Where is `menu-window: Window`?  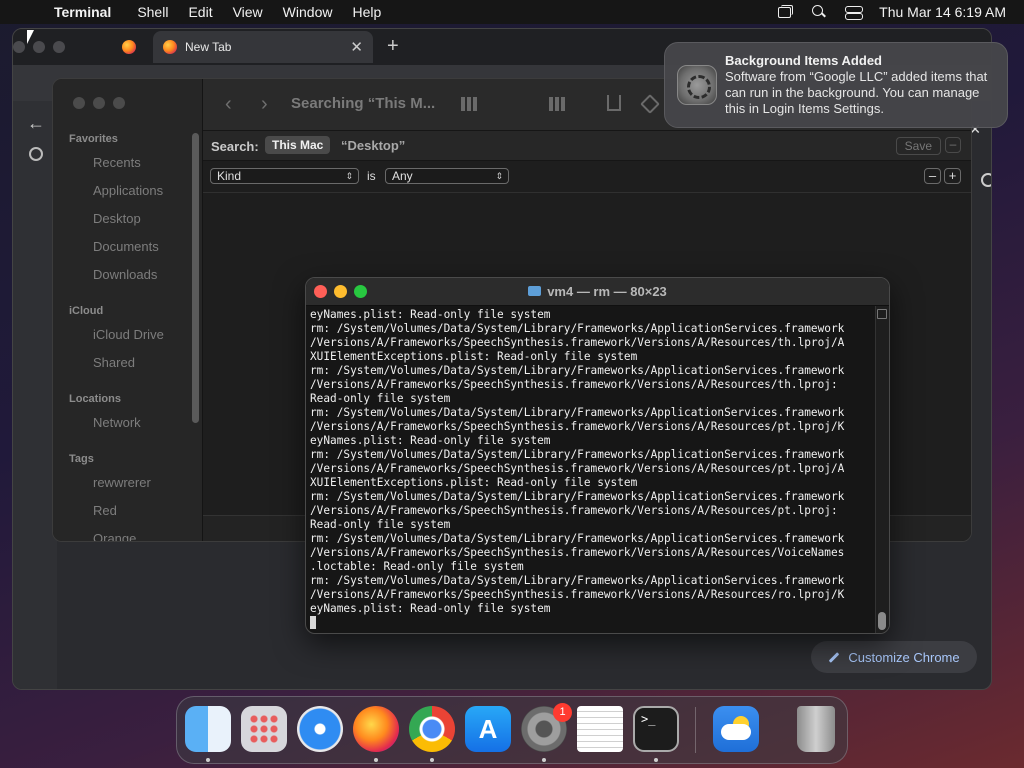 menu-window: Window is located at coordinates (308, 12).